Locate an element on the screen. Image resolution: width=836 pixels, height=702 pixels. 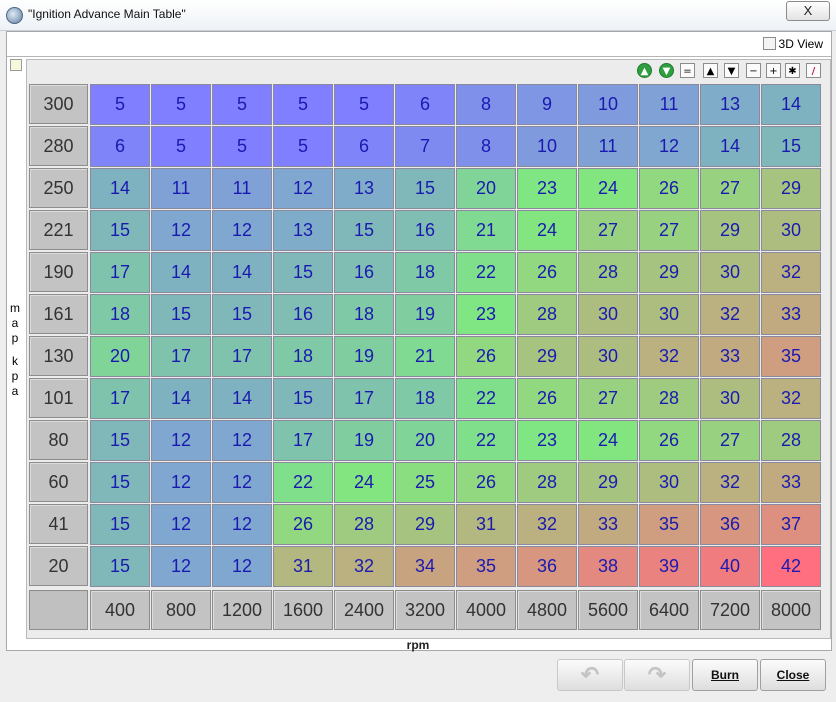
table-cell: 40 is located at coordinates (730, 566).